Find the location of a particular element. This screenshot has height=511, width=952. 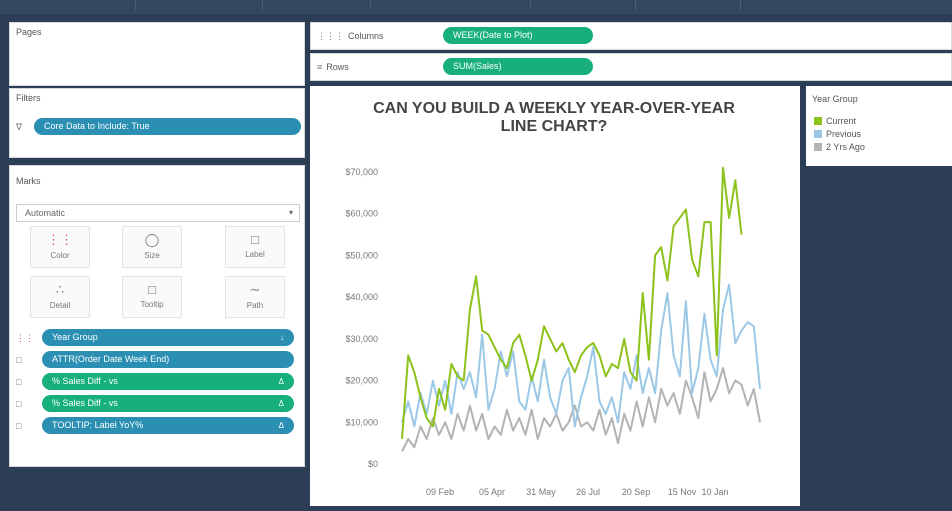

legend-panel: Year Group Current Previous 2 Yrs Ago is located at coordinates (879, 126).